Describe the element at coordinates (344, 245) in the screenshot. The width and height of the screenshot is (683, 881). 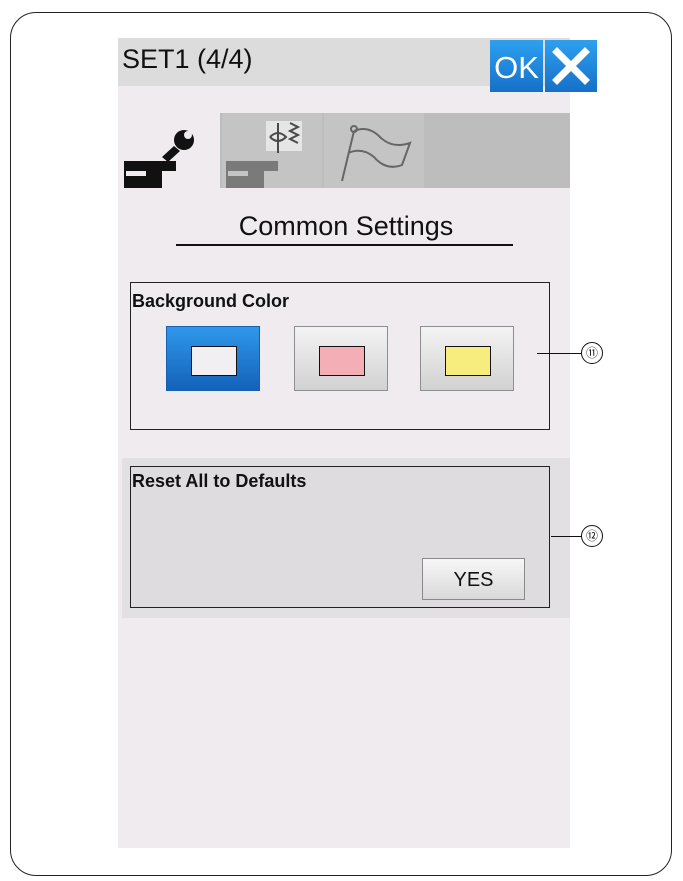
I see `heading-underline` at that location.